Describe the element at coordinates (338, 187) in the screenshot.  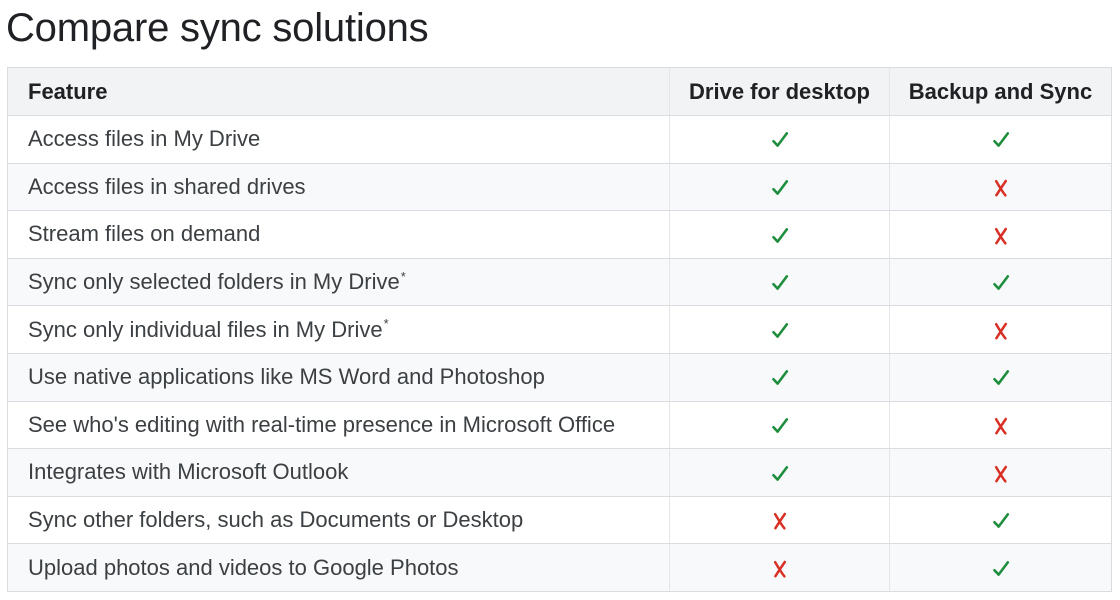
I see `feature-cell: Access files in shared drives` at that location.